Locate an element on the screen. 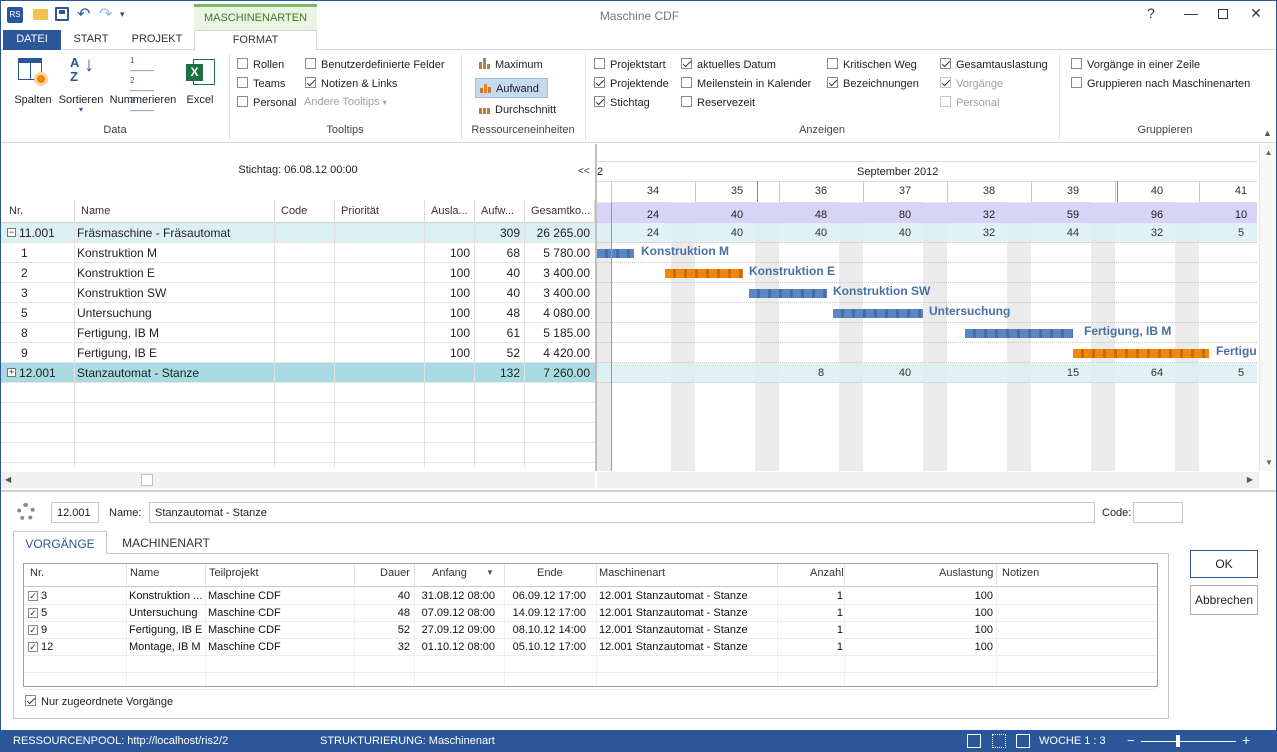 Image resolution: width=1277 pixels, height=752 pixels. table-row: 8 Fertigung, IB M 100 61 5 185.00 is located at coordinates (298, 333).